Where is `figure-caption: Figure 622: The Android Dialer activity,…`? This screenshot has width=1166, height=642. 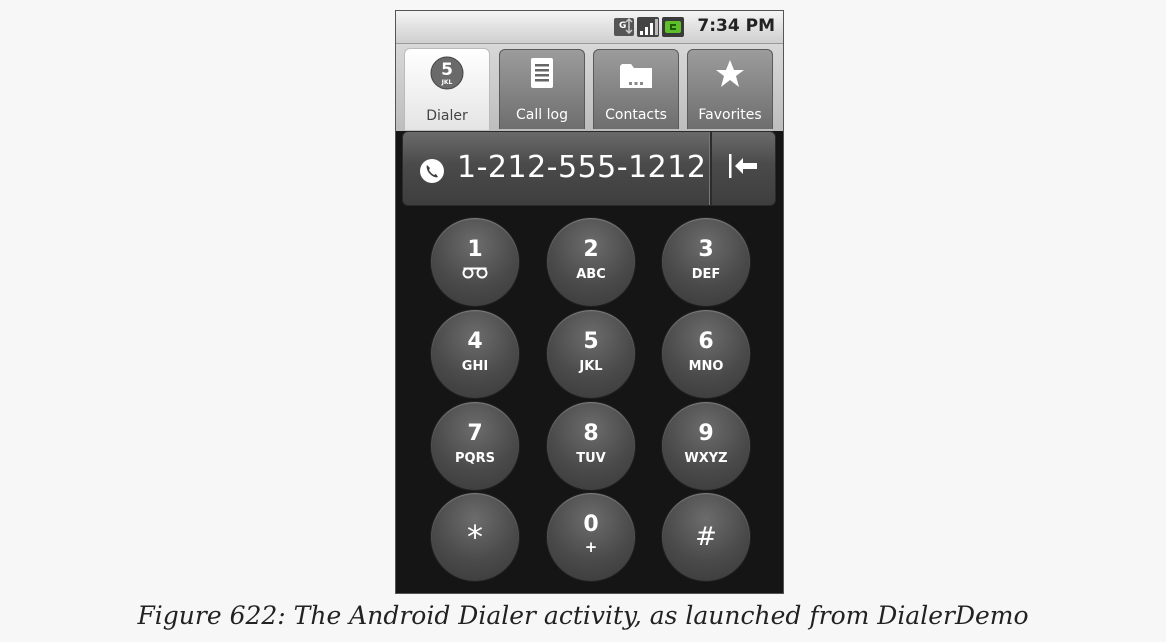
figure-caption: Figure 622: The Android Dialer activity,… is located at coordinates (583, 615).